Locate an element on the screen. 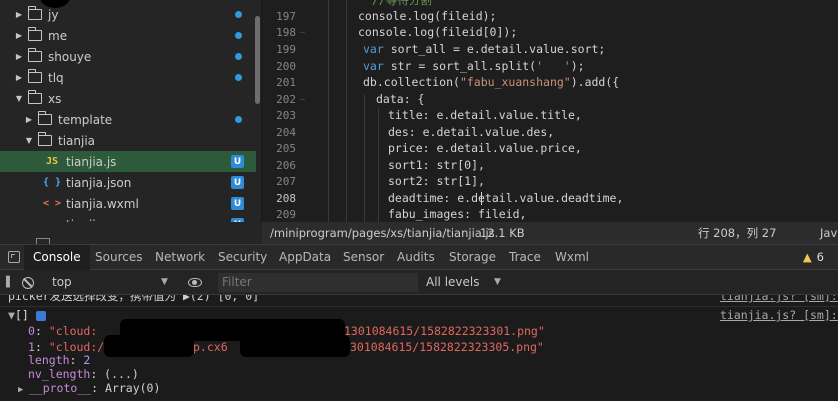 The height and width of the screenshot is (401, 838). prop-key: nv_length is located at coordinates (59, 374).